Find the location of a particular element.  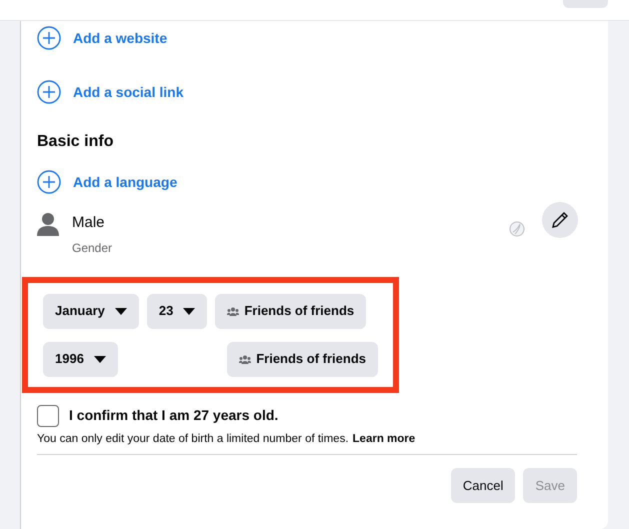

date-dropdown: 23 is located at coordinates (177, 311).